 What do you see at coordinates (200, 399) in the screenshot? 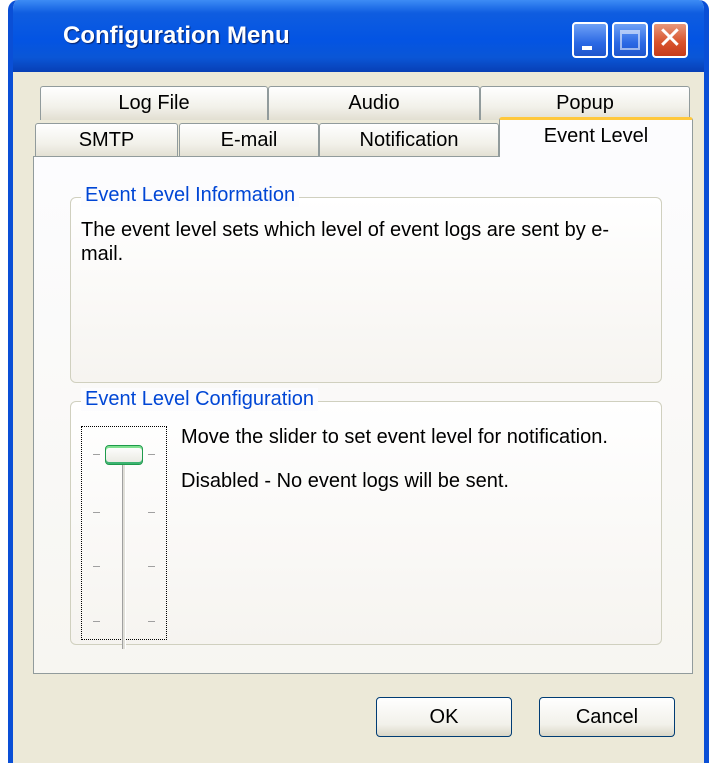
I see `group-title: Event Level Configuration` at bounding box center [200, 399].